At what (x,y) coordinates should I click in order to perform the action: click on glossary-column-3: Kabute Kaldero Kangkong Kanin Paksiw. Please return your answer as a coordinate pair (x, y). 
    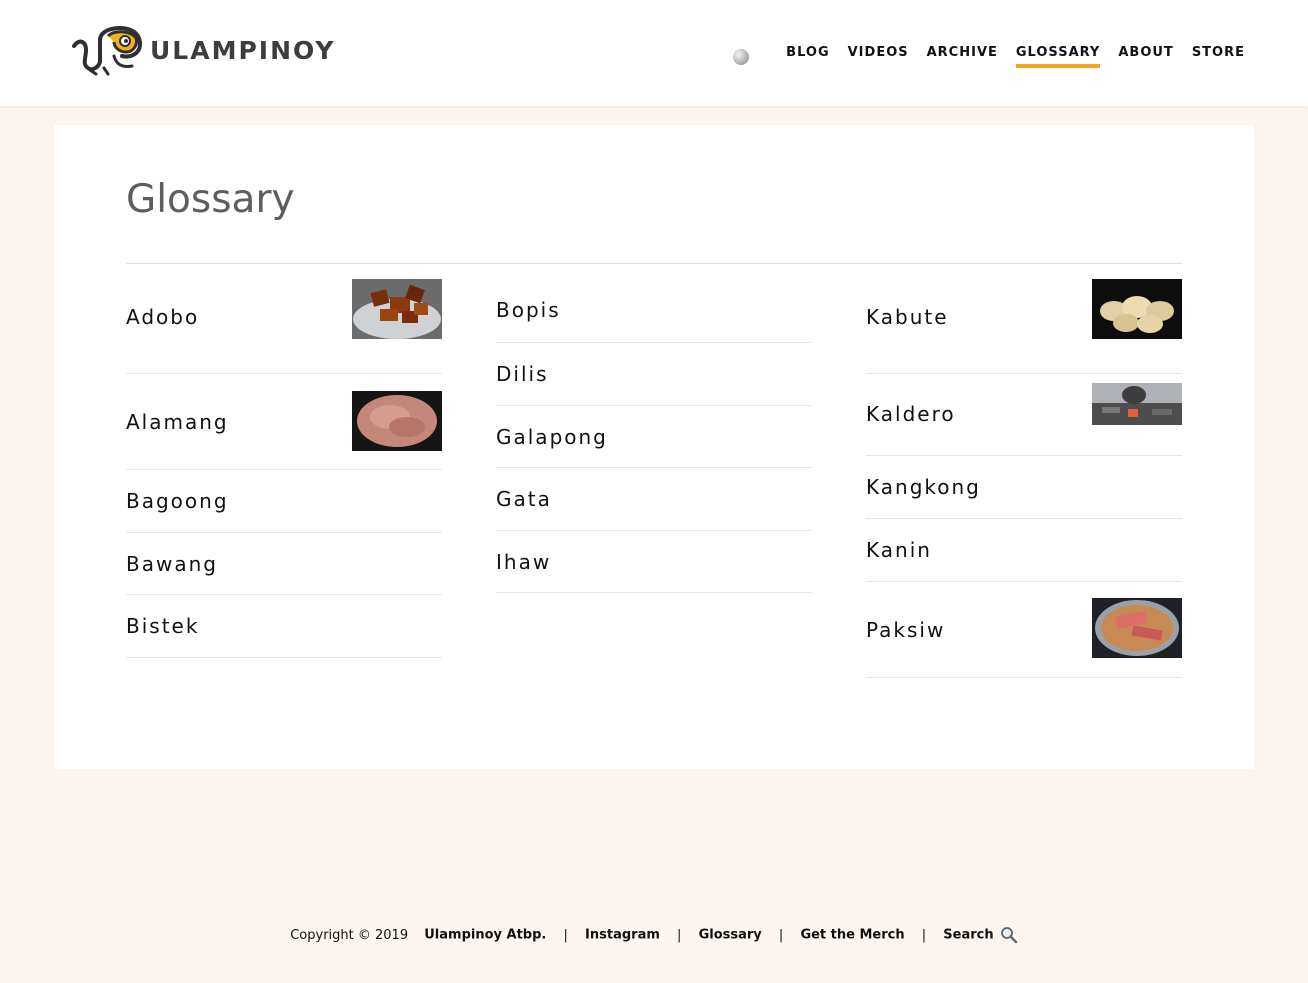
    Looking at the image, I should click on (1024, 478).